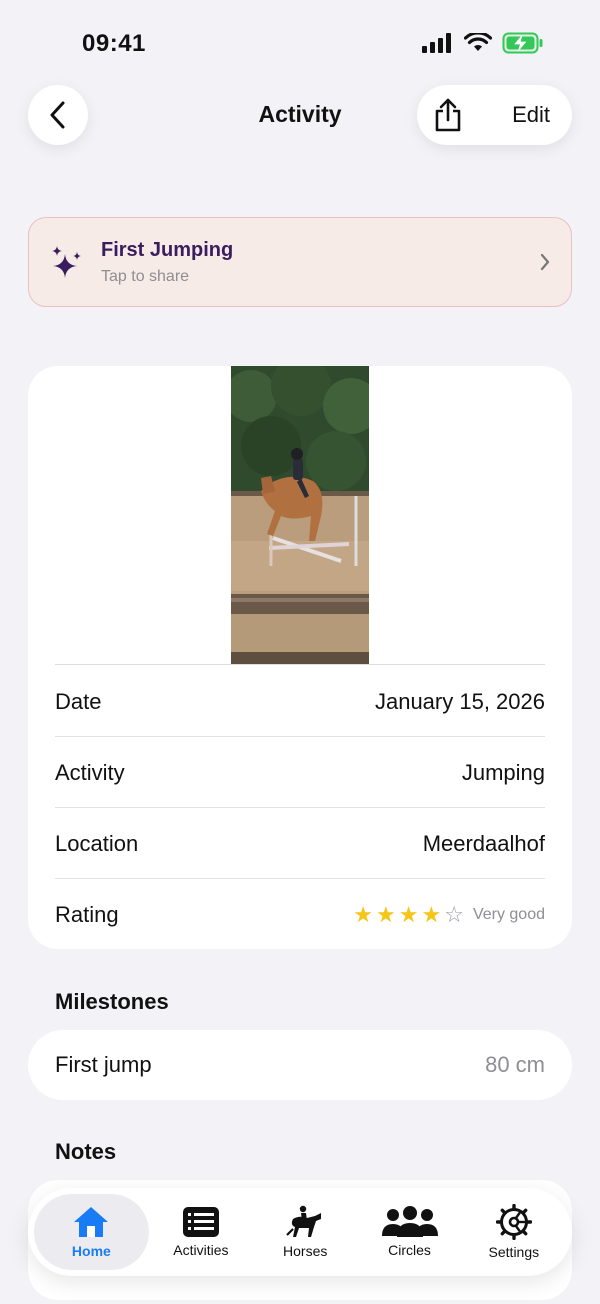 The image size is (600, 1304). What do you see at coordinates (300, 1065) in the screenshot?
I see `milestone-row: First jump 80 cm` at bounding box center [300, 1065].